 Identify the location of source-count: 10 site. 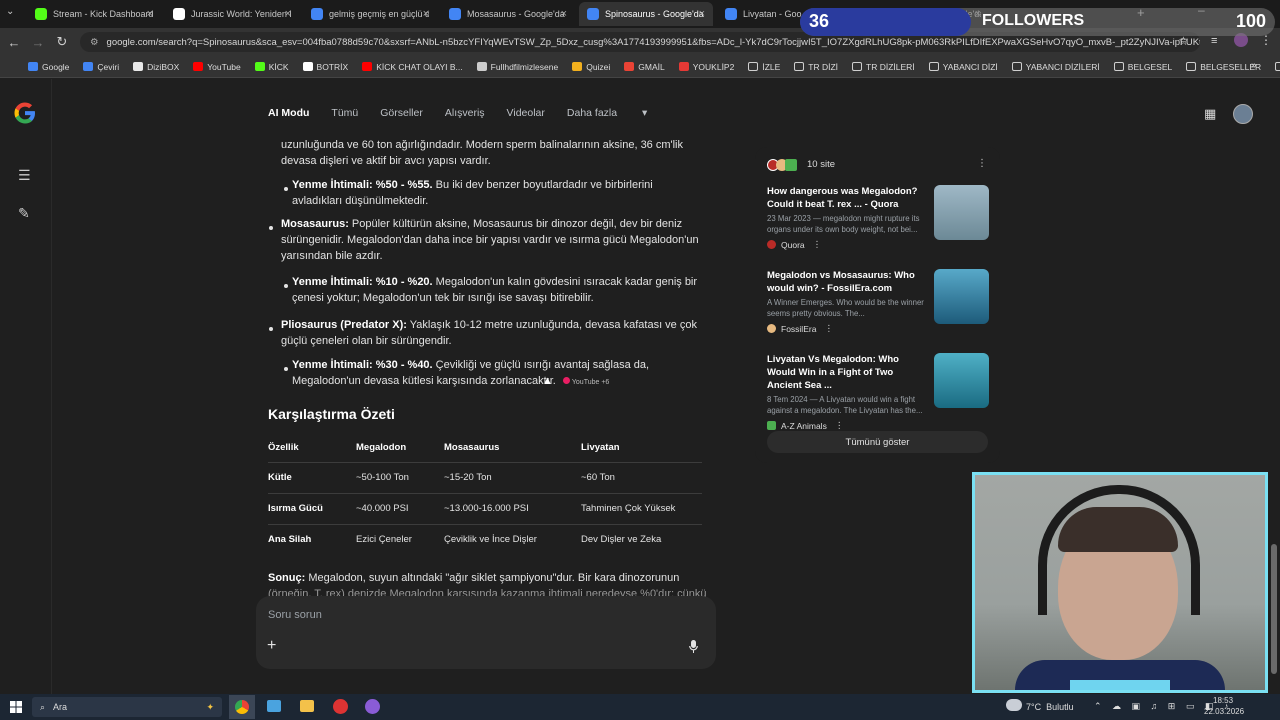
(821, 164).